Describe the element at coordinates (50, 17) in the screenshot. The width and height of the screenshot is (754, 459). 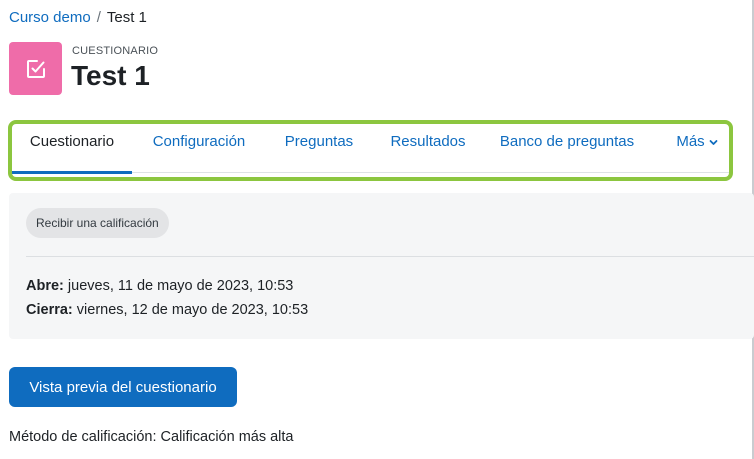
I see `breadcrumb-course-link: Curso demo` at that location.